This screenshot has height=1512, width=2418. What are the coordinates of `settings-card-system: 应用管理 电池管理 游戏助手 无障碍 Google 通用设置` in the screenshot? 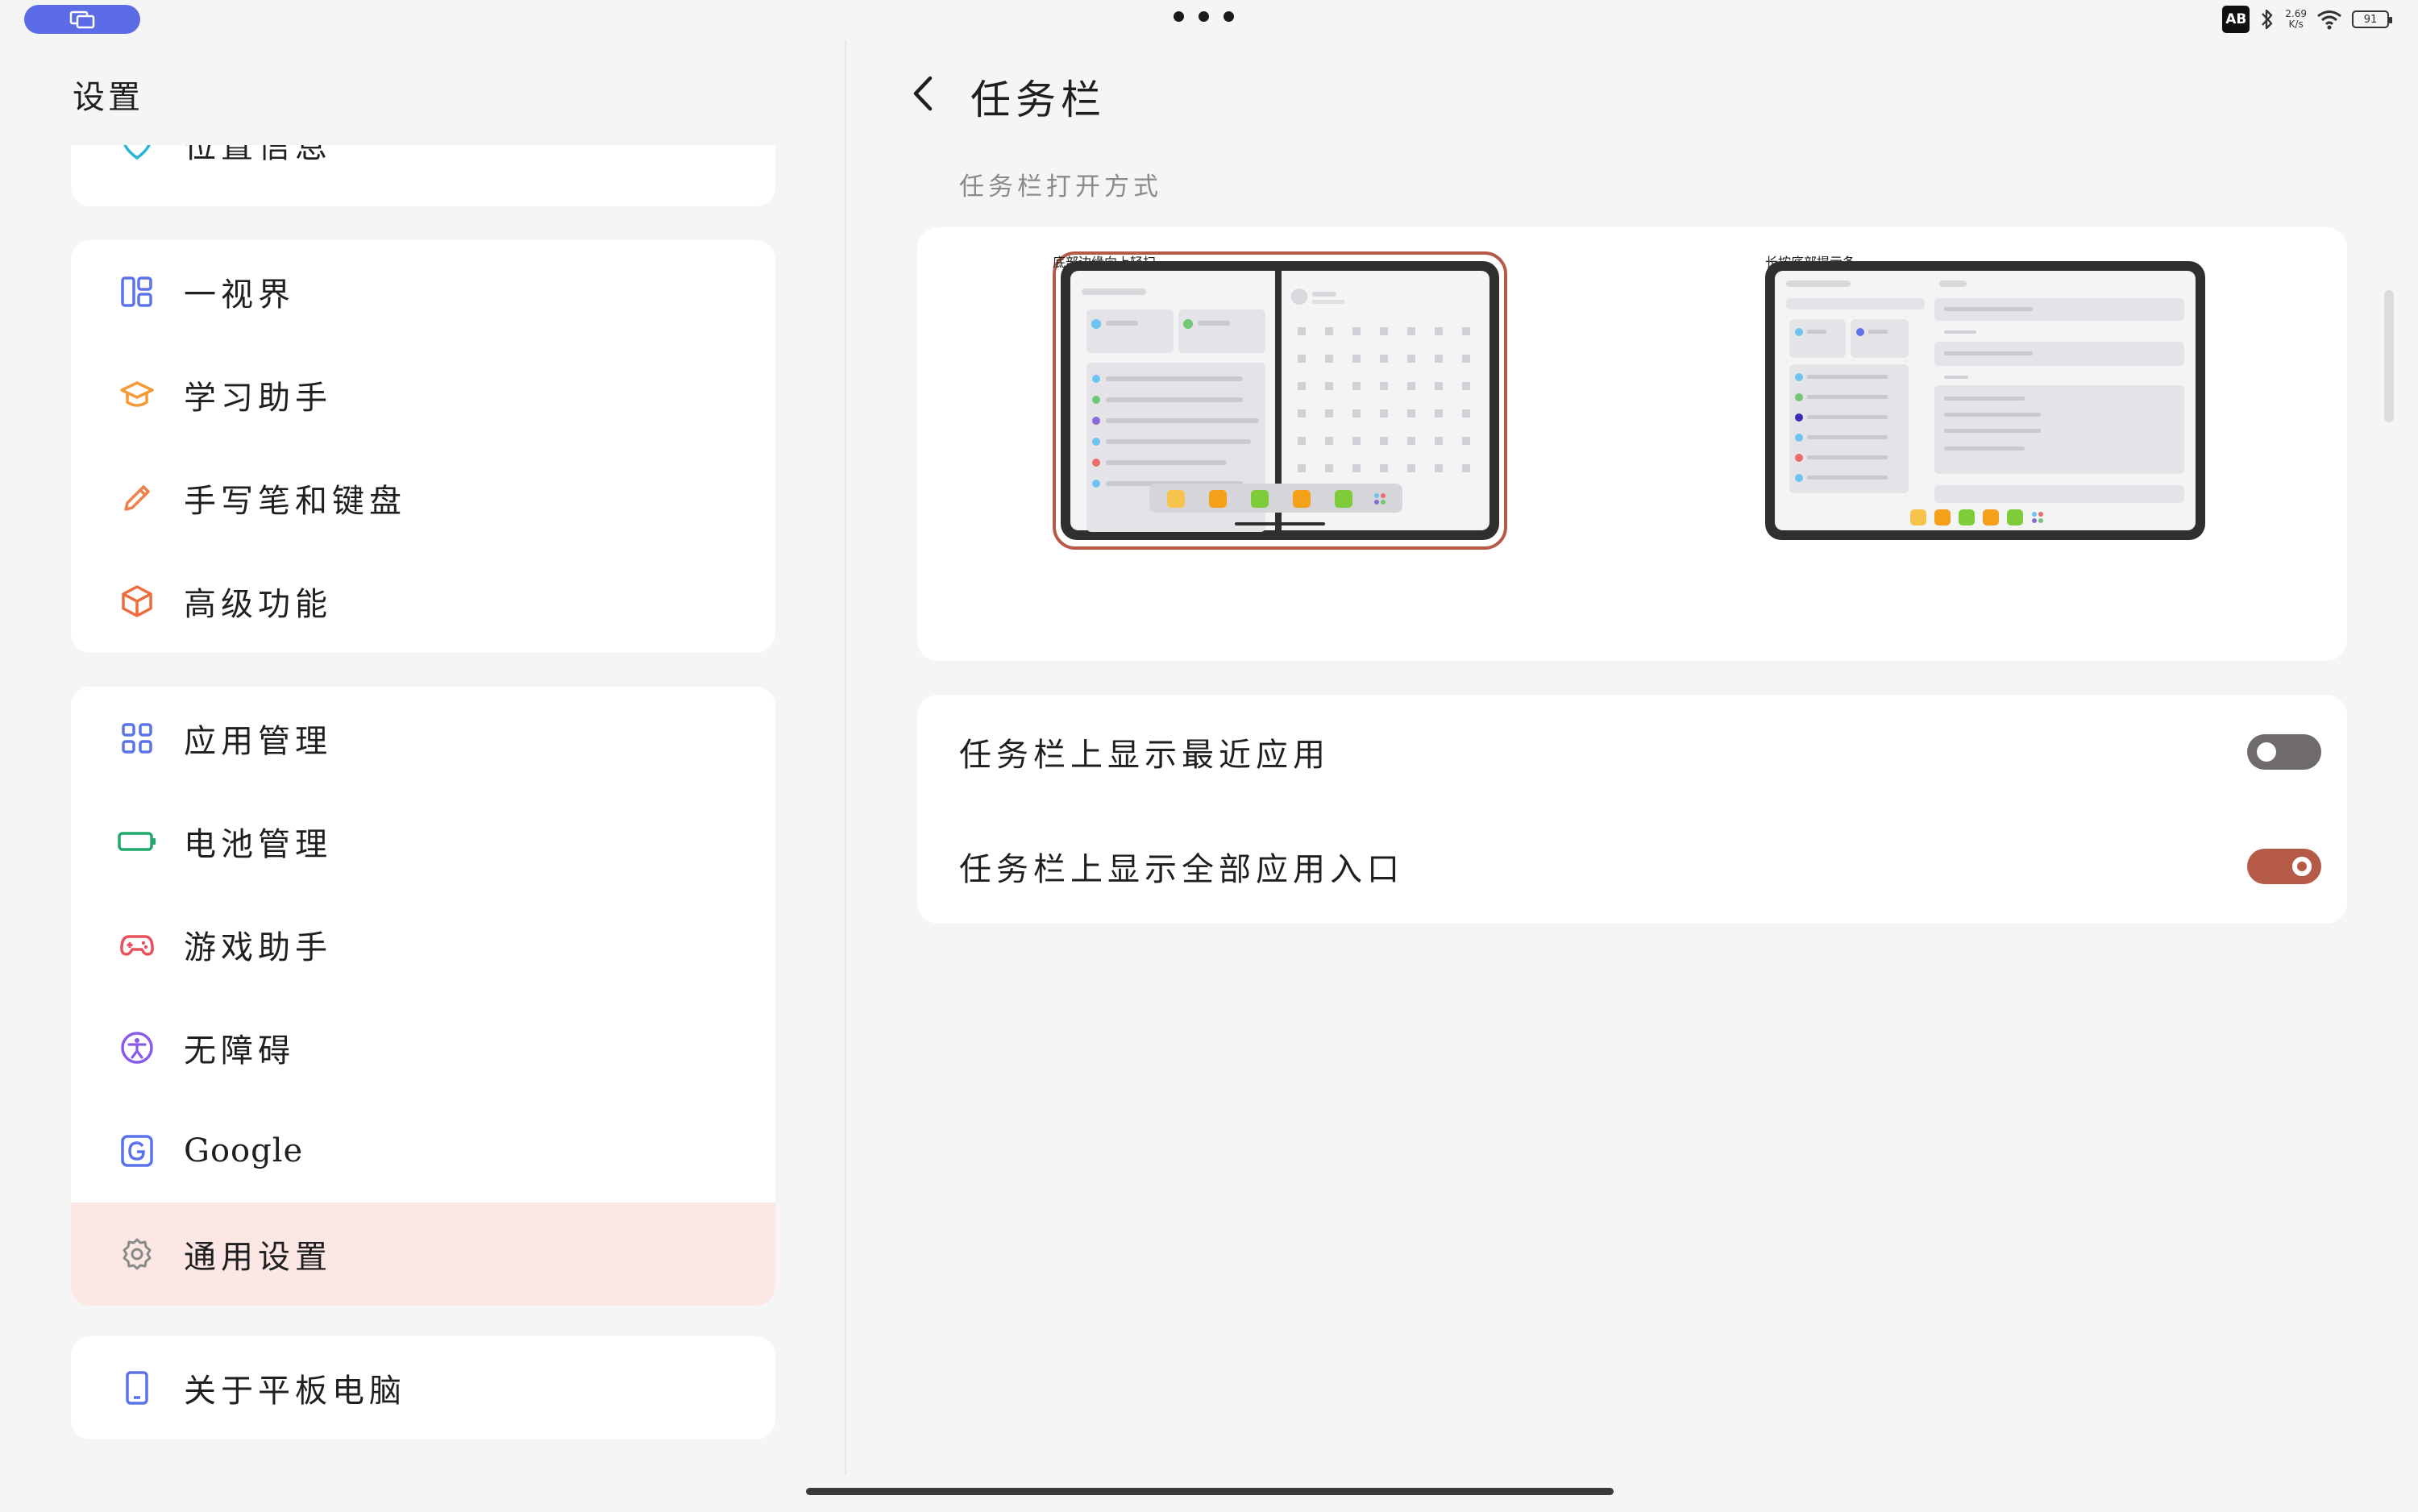 It's located at (423, 996).